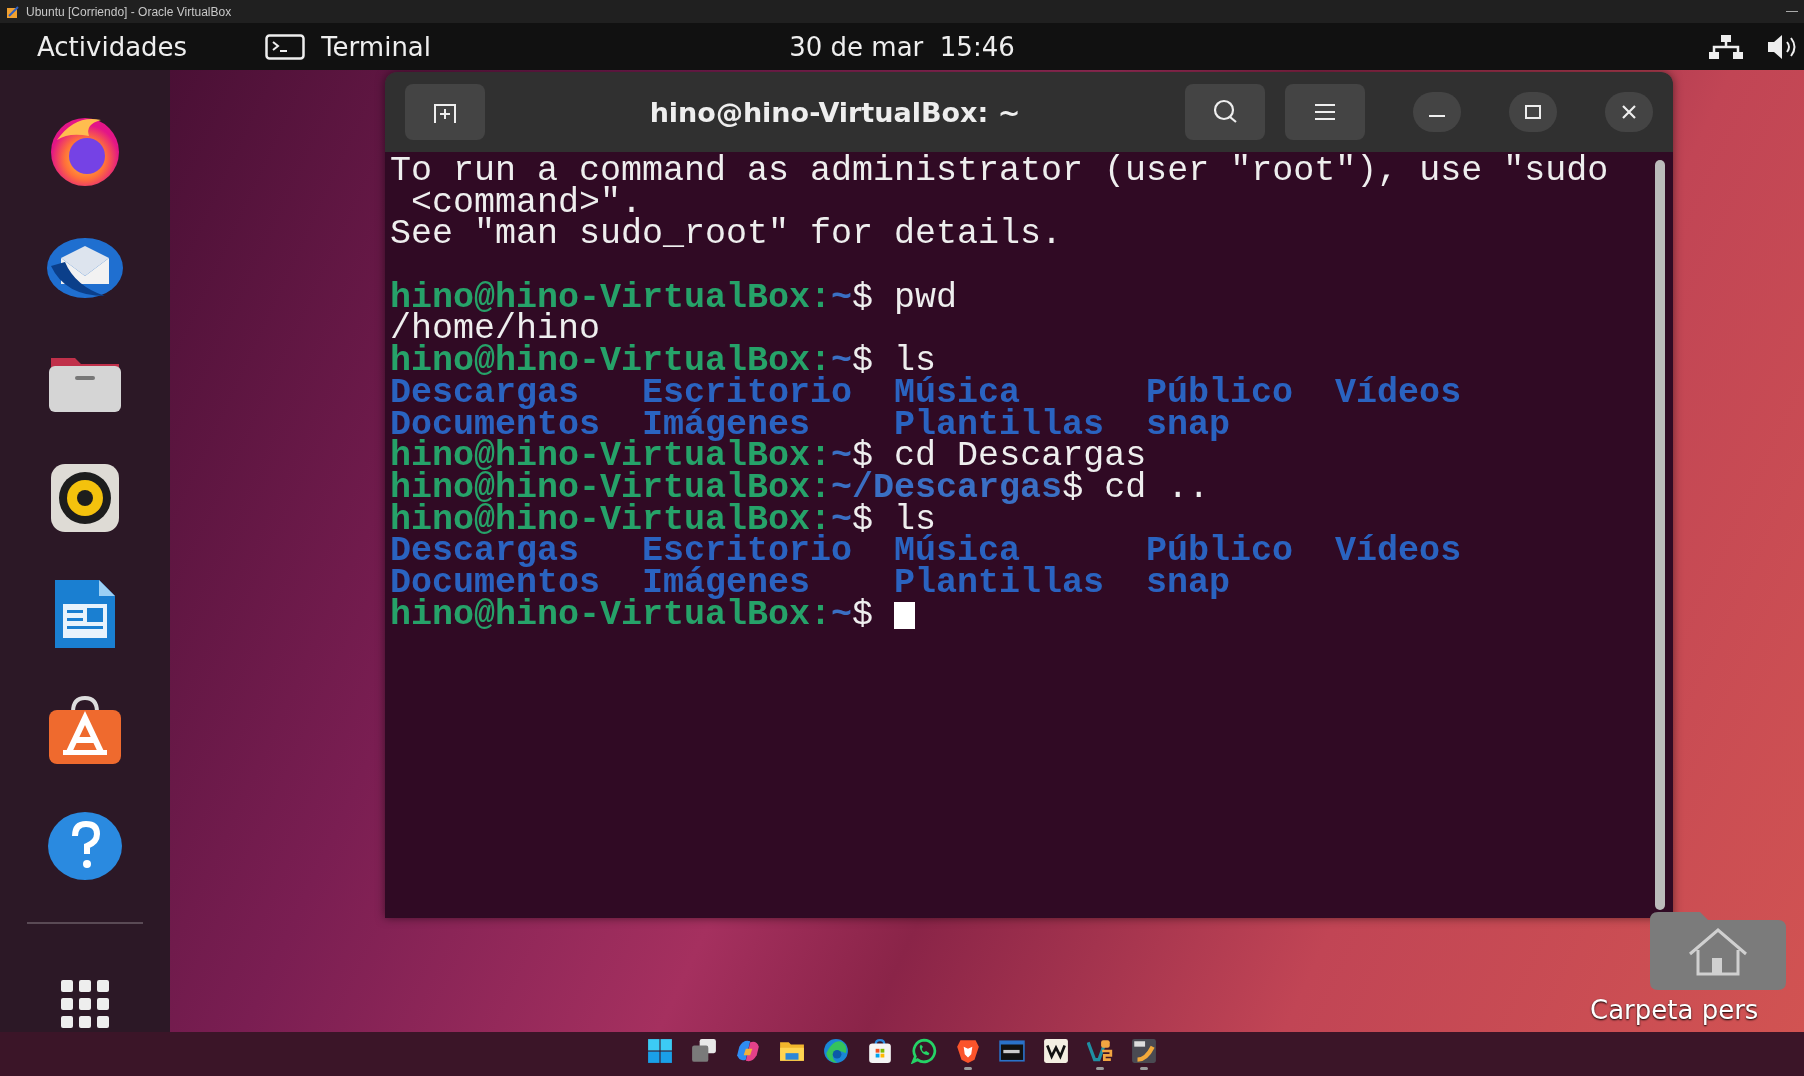 Image resolution: width=1804 pixels, height=1076 pixels. I want to click on maximize-icon, so click(1533, 112).